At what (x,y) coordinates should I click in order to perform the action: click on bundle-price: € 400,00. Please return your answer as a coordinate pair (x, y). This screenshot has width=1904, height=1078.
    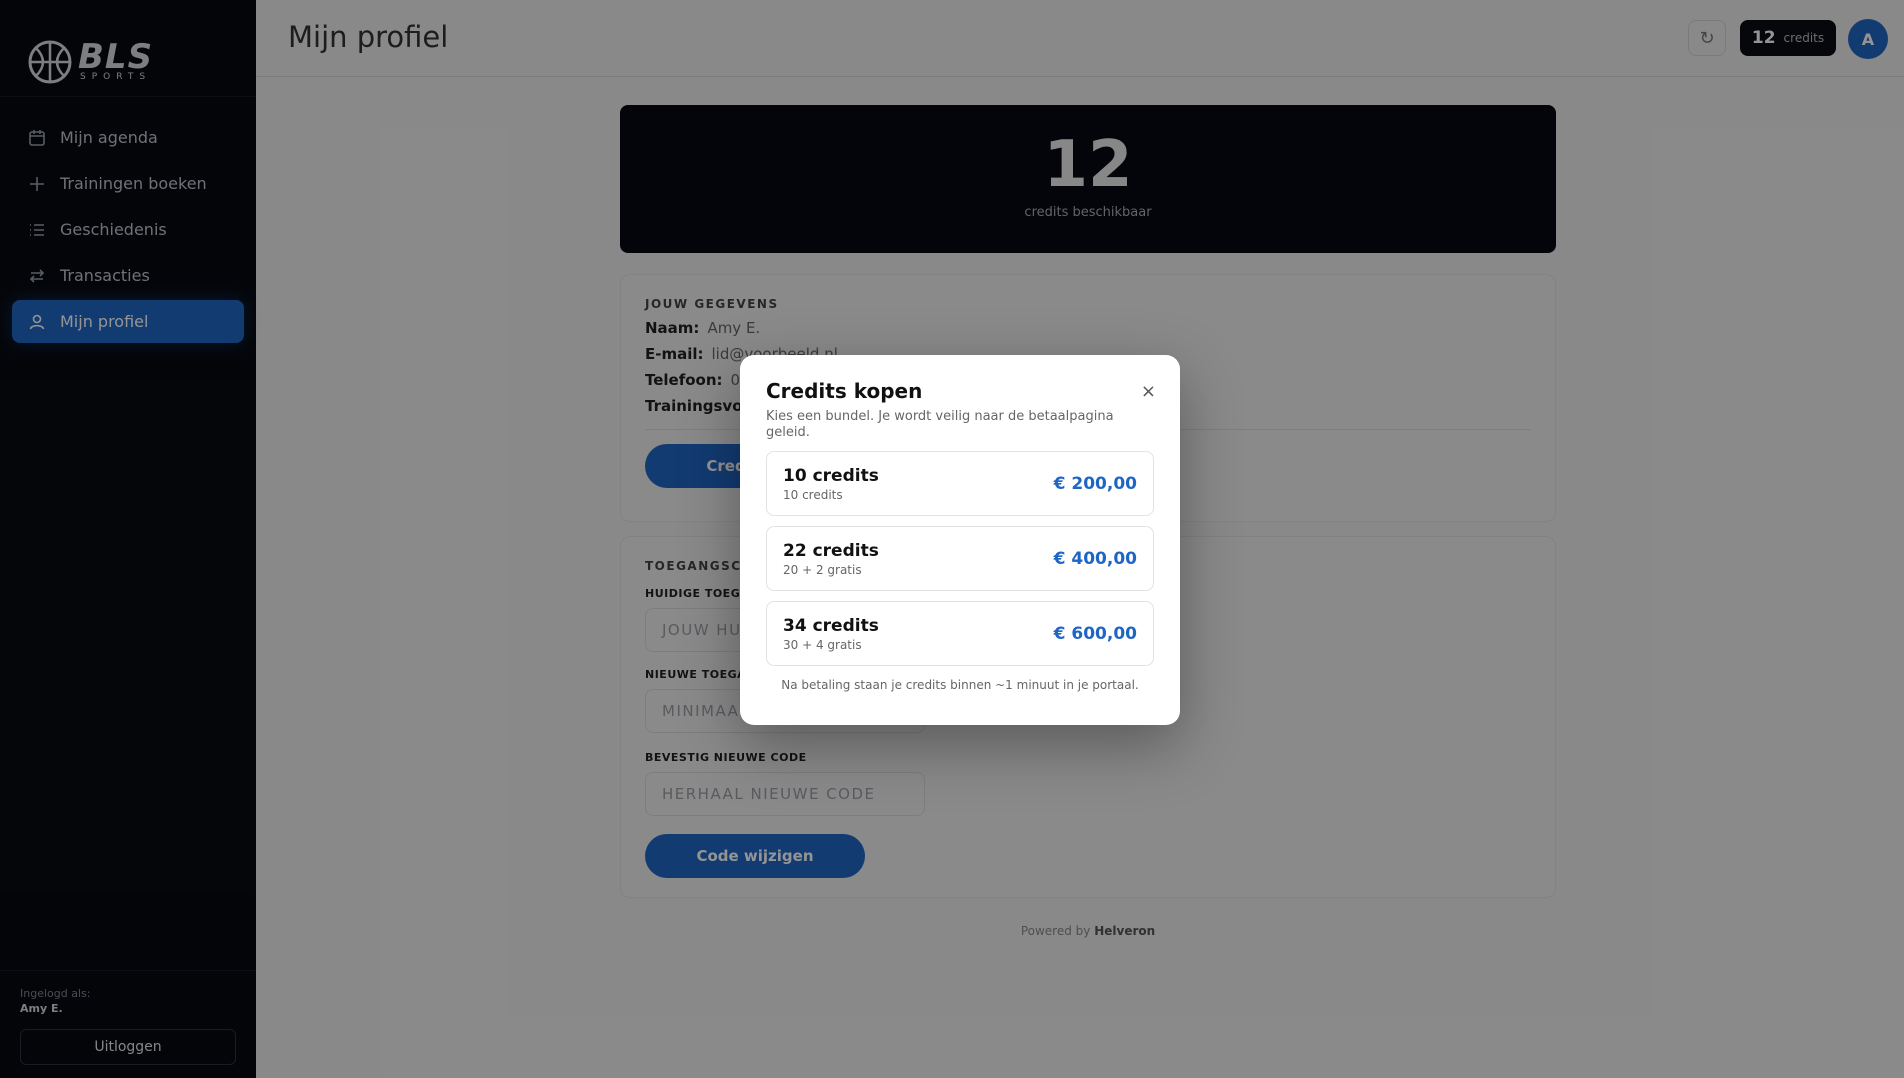
    Looking at the image, I should click on (1095, 558).